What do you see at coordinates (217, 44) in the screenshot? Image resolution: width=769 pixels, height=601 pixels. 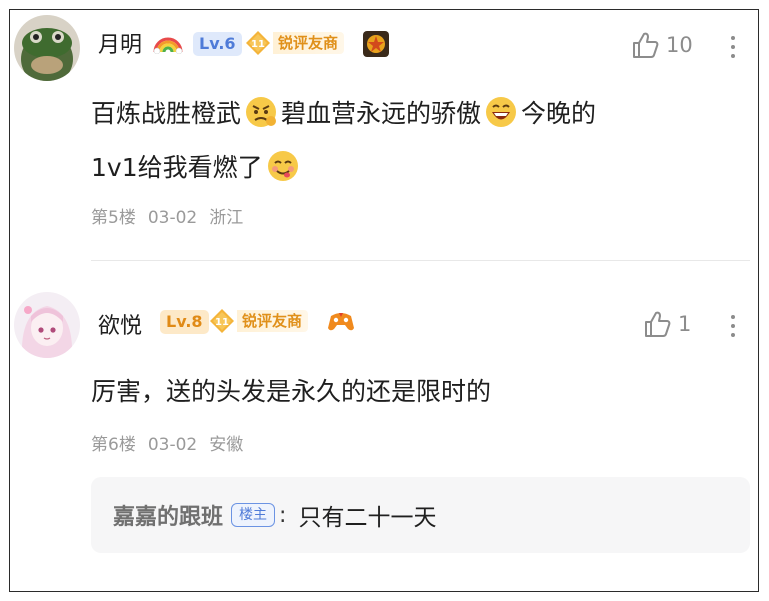 I see `level-badge: Lv.6` at bounding box center [217, 44].